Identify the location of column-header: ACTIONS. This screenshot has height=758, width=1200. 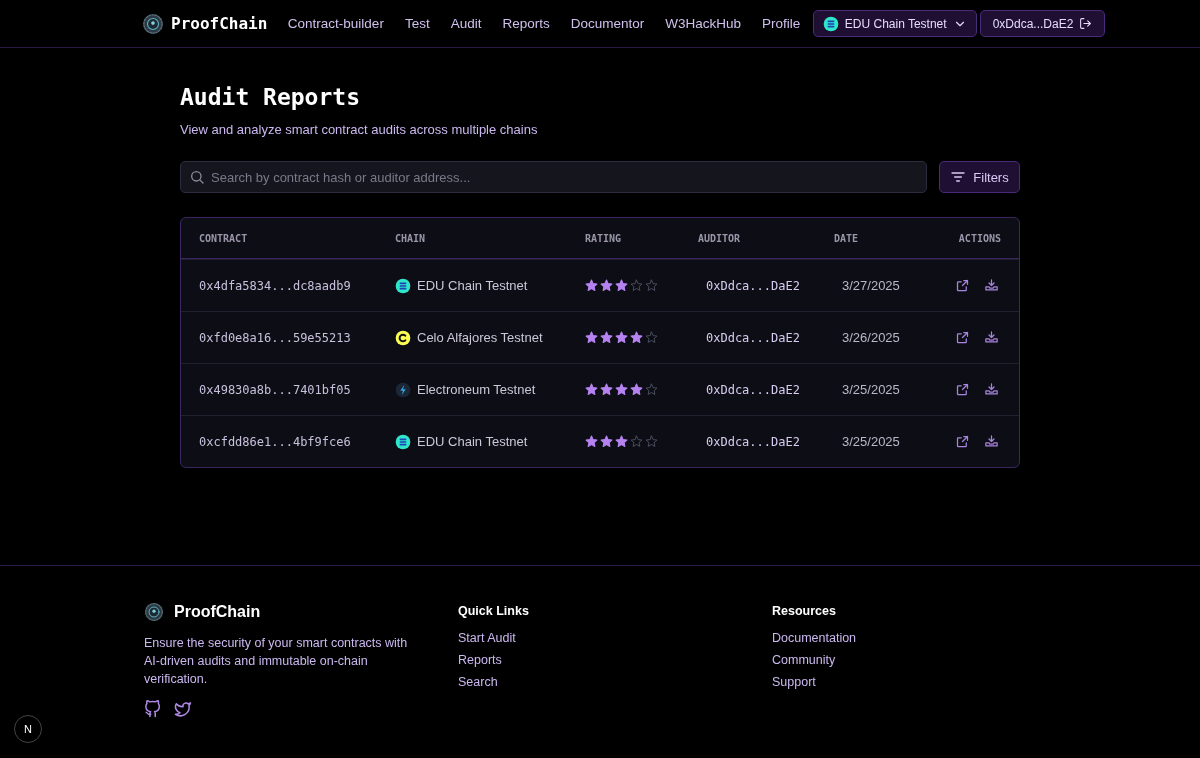
(979, 238).